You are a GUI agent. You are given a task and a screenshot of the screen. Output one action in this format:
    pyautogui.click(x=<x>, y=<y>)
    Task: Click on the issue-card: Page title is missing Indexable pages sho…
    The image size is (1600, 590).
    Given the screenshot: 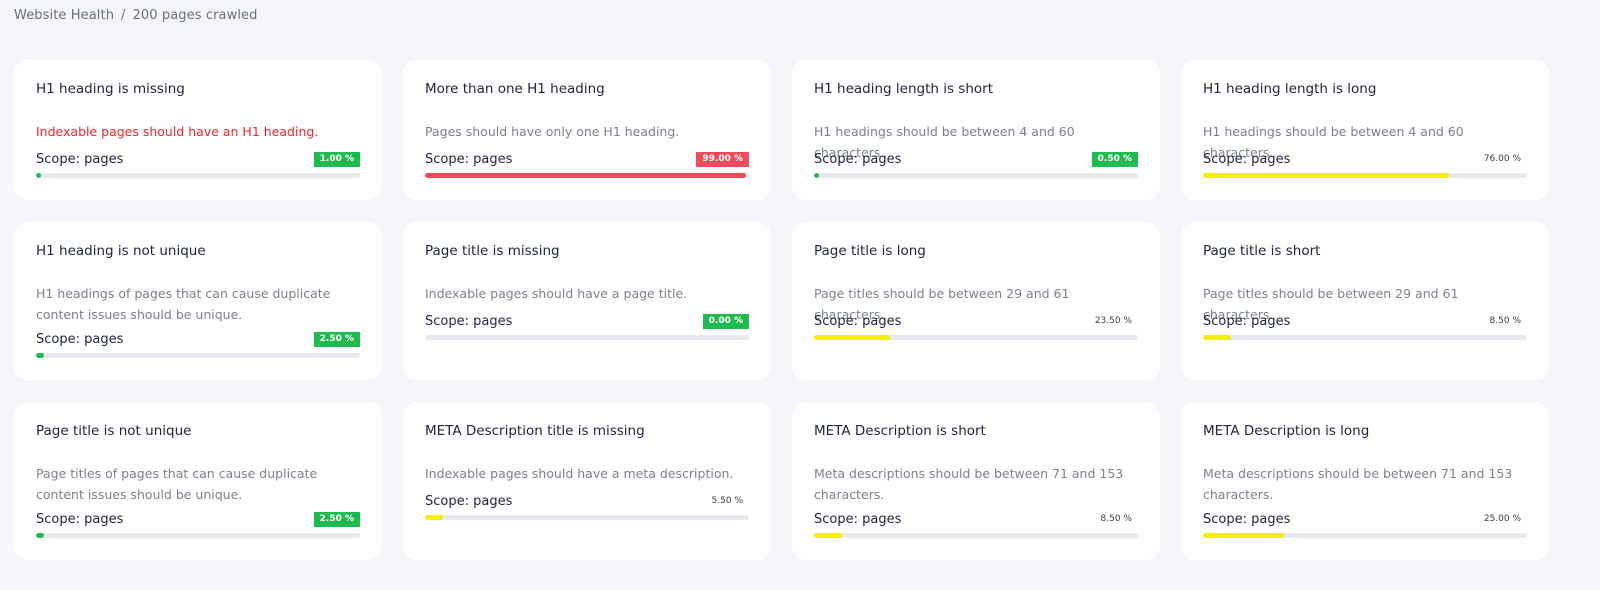 What is the action you would take?
    pyautogui.click(x=587, y=301)
    